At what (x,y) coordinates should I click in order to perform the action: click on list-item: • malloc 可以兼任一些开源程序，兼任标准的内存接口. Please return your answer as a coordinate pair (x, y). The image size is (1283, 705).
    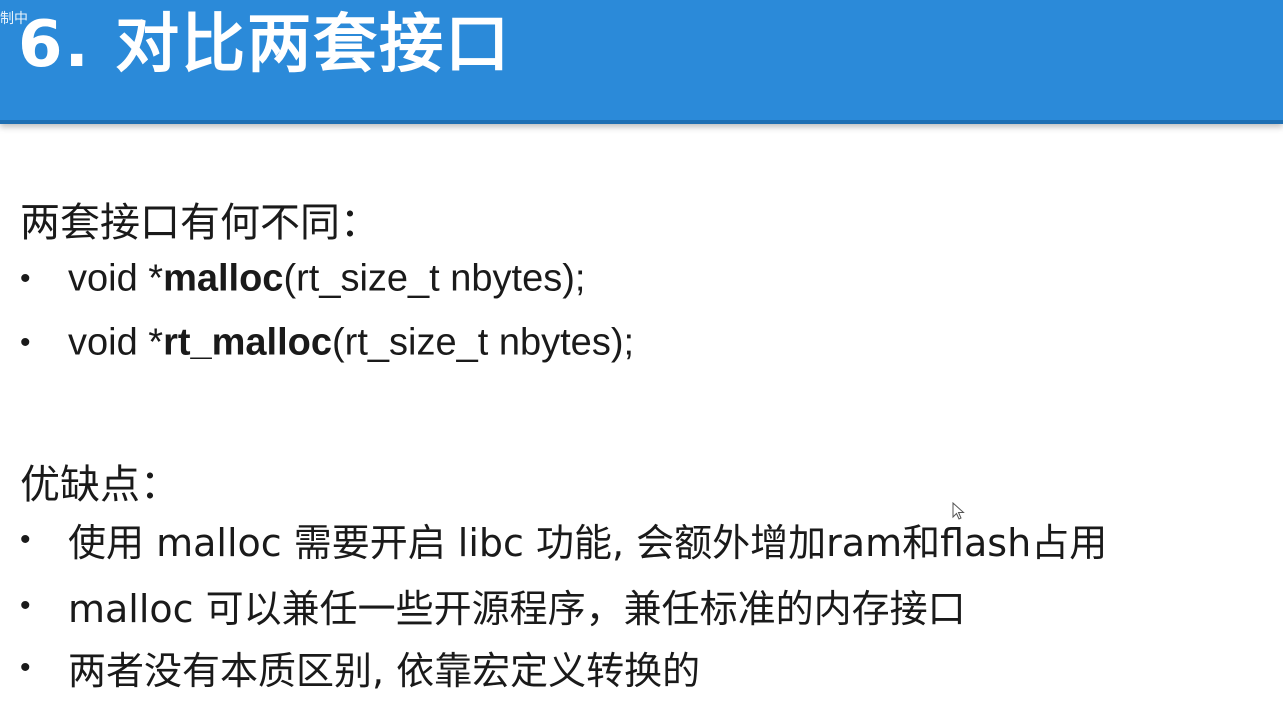
    Looking at the image, I should click on (493, 605).